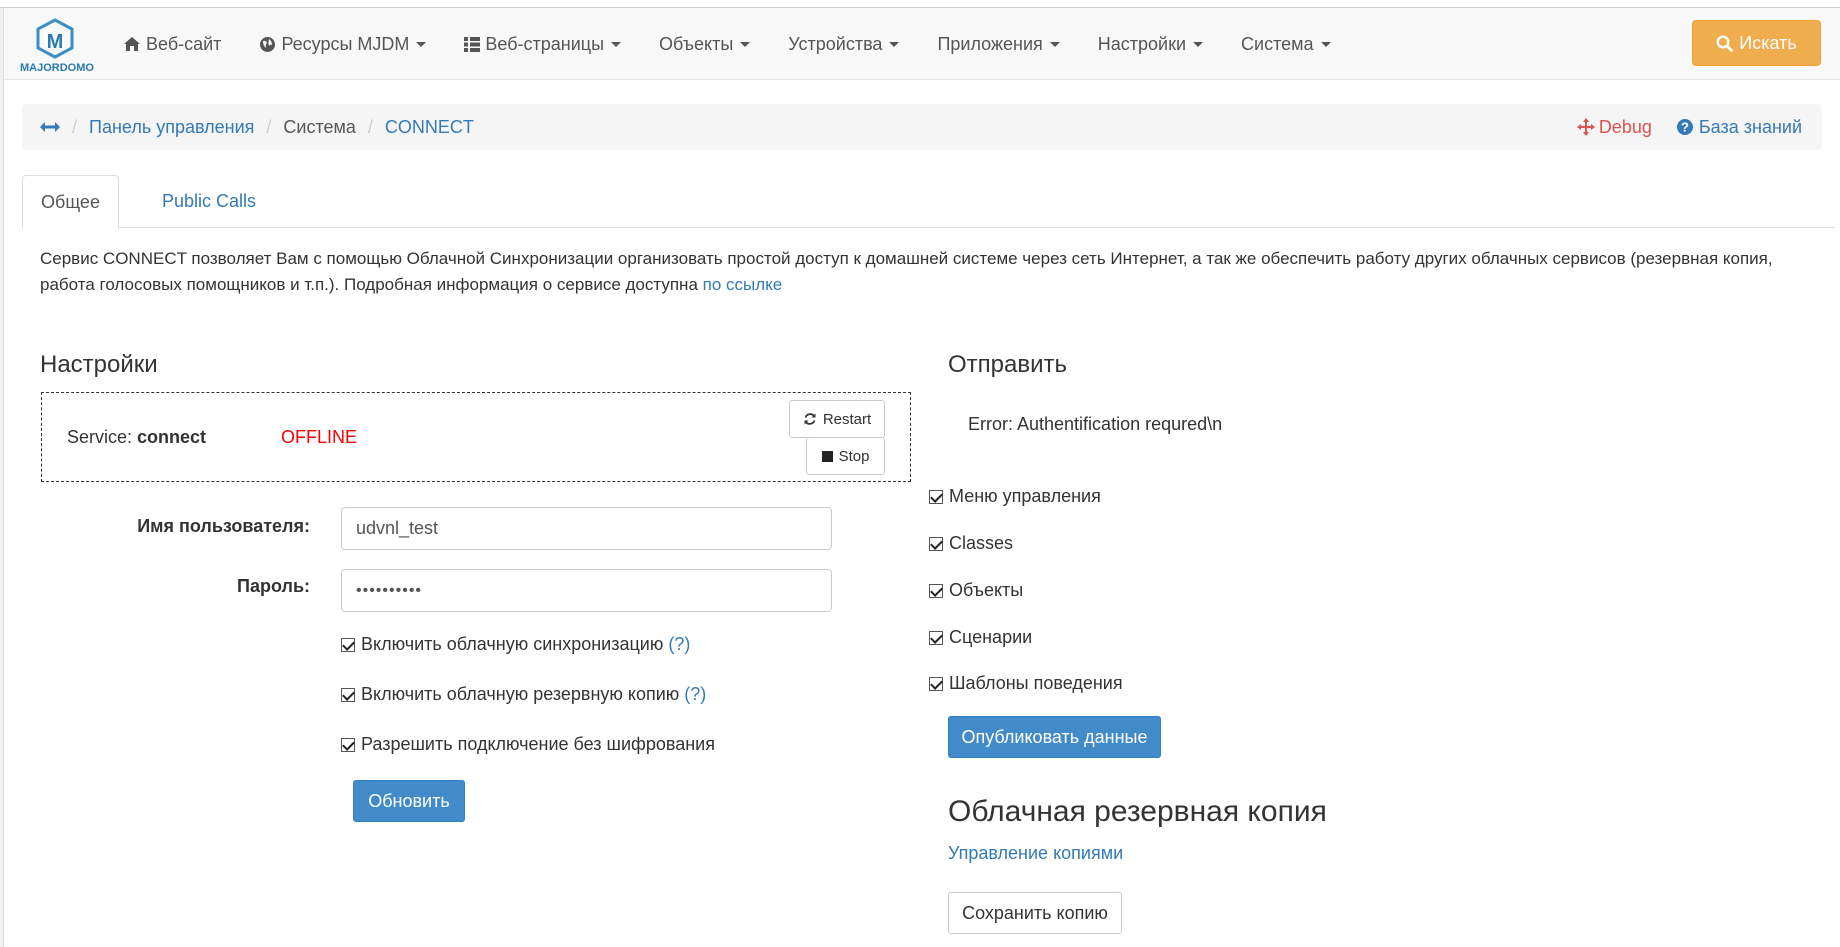  I want to click on username-field: udvnl_test, so click(586, 528).